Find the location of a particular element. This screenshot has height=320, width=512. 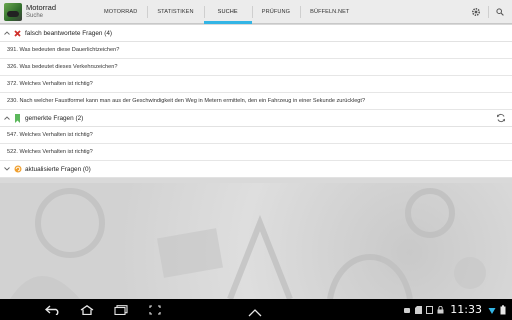

android-icon is located at coordinates (407, 310).